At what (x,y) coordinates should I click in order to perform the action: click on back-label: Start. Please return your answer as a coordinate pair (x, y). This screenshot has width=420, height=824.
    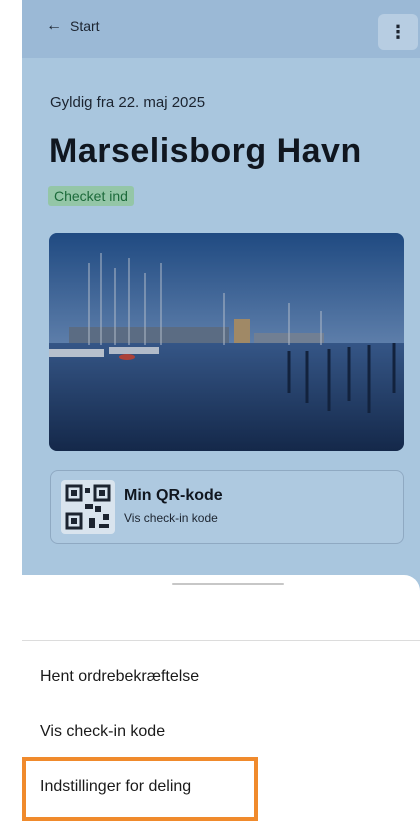
    Looking at the image, I should click on (85, 26).